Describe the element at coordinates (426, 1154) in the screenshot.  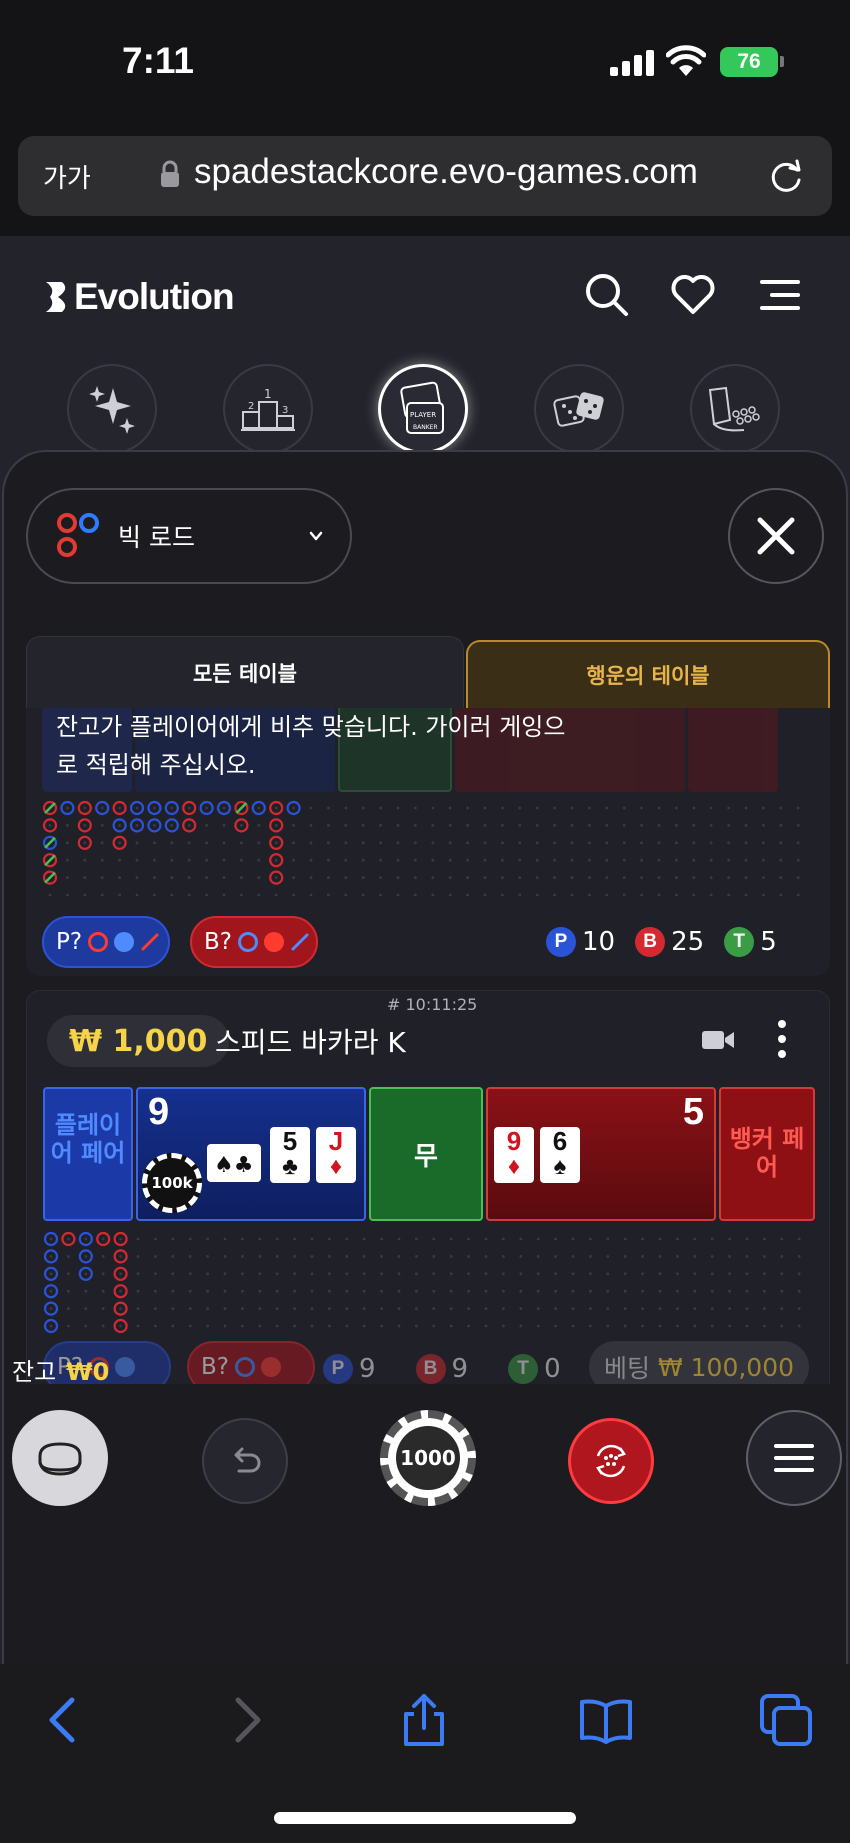
I see `tie-spot: 무` at that location.